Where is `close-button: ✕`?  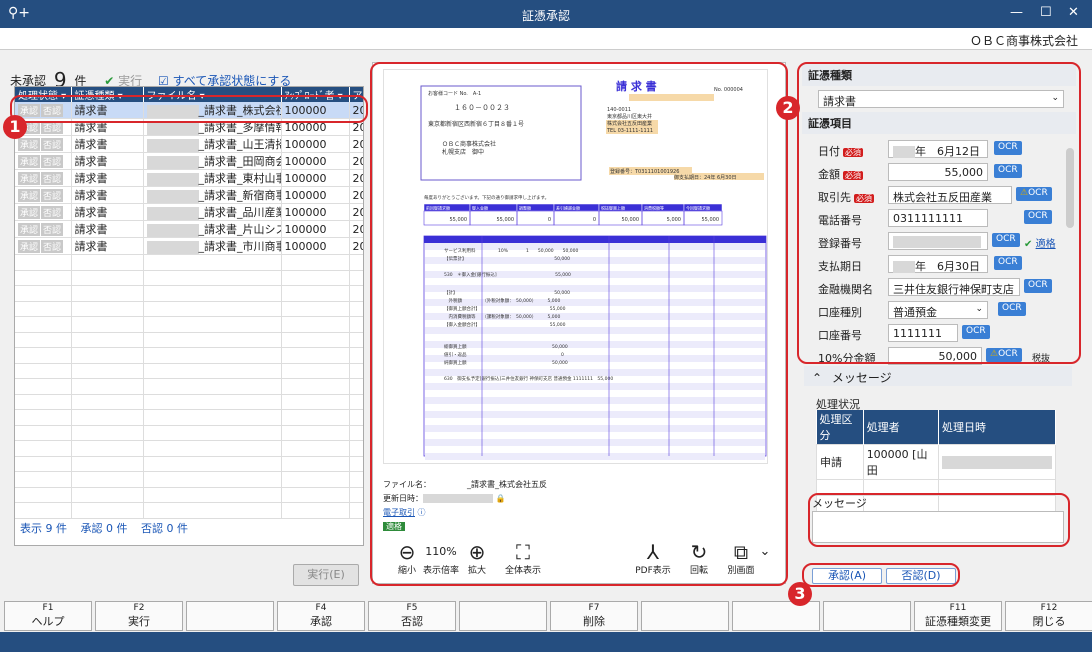
close-button: ✕ is located at coordinates (1073, 12).